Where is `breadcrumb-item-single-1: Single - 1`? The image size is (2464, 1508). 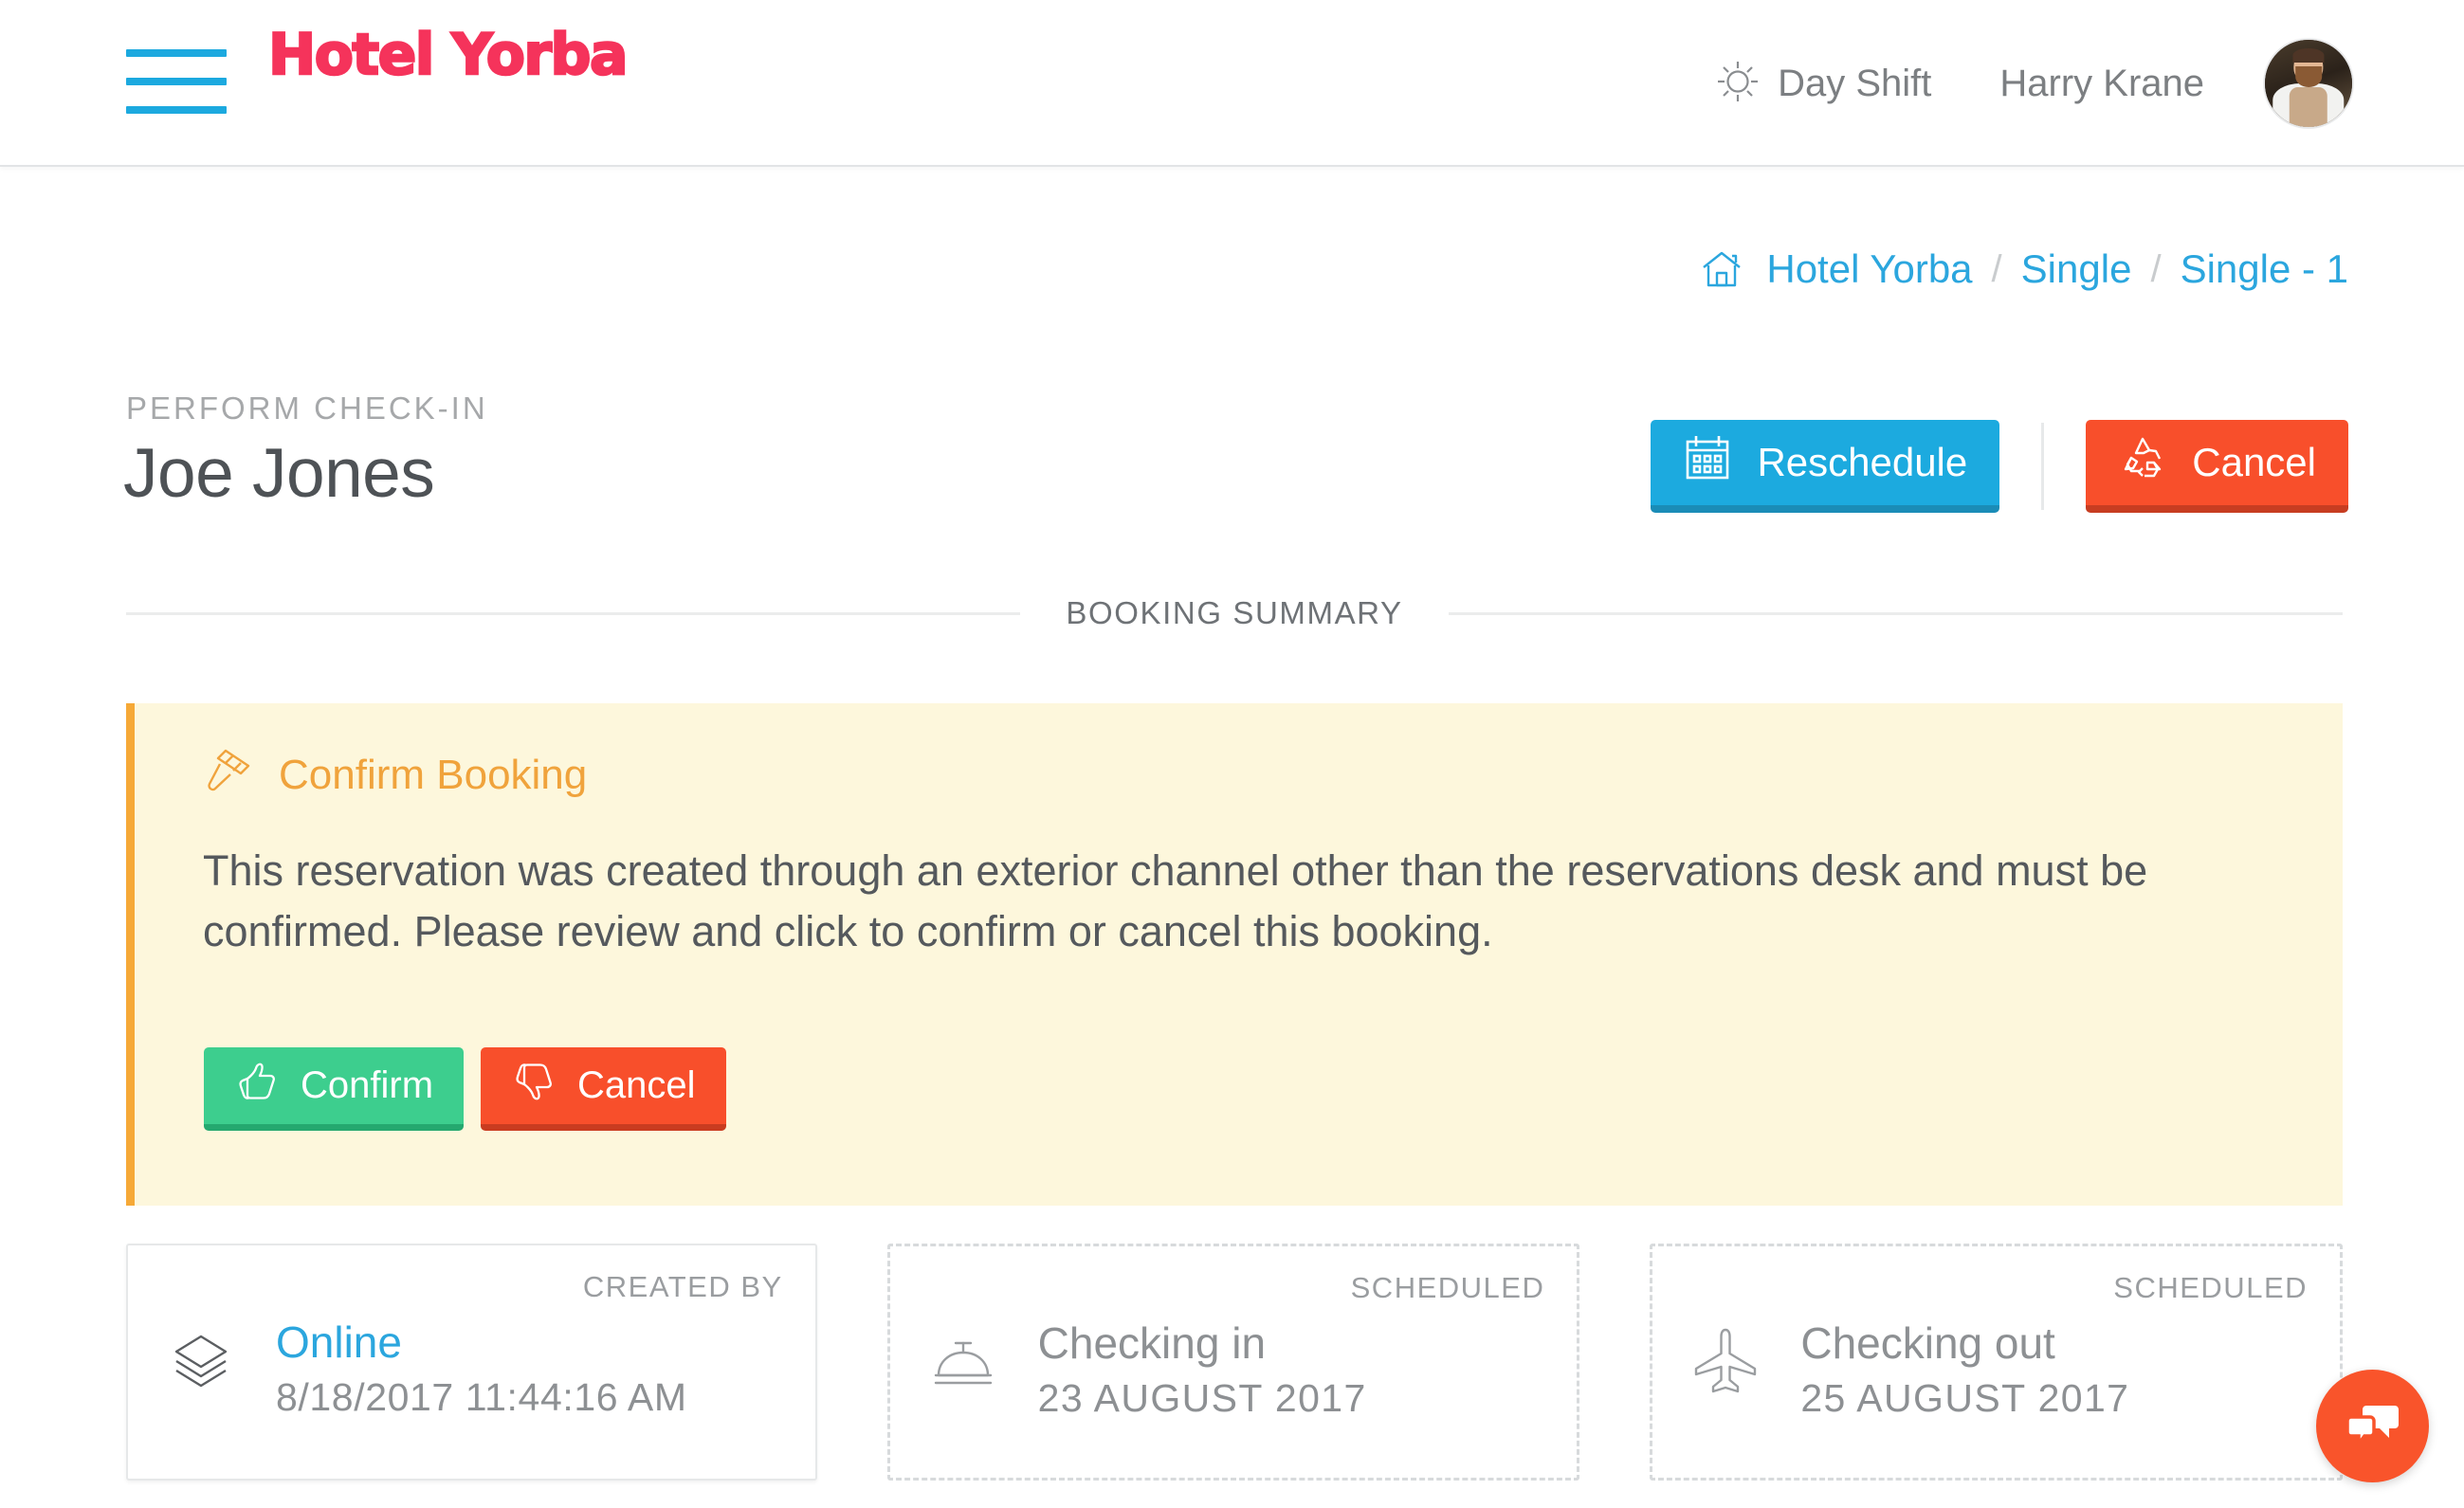
breadcrumb-item-single-1: Single - 1 is located at coordinates (2264, 269).